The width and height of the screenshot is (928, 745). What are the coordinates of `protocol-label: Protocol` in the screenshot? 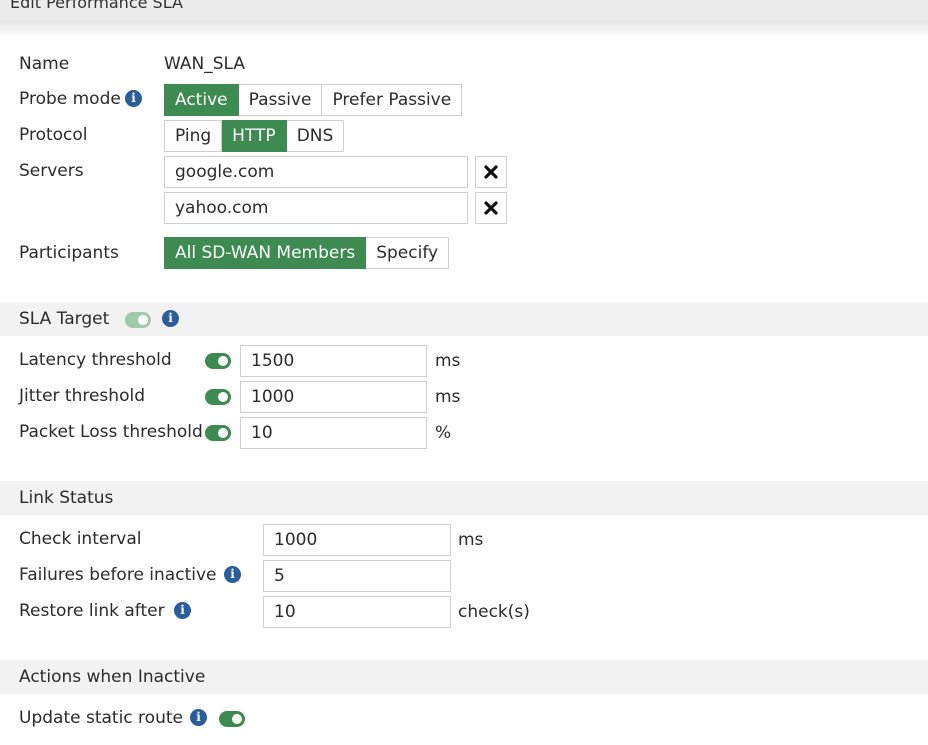 It's located at (53, 135).